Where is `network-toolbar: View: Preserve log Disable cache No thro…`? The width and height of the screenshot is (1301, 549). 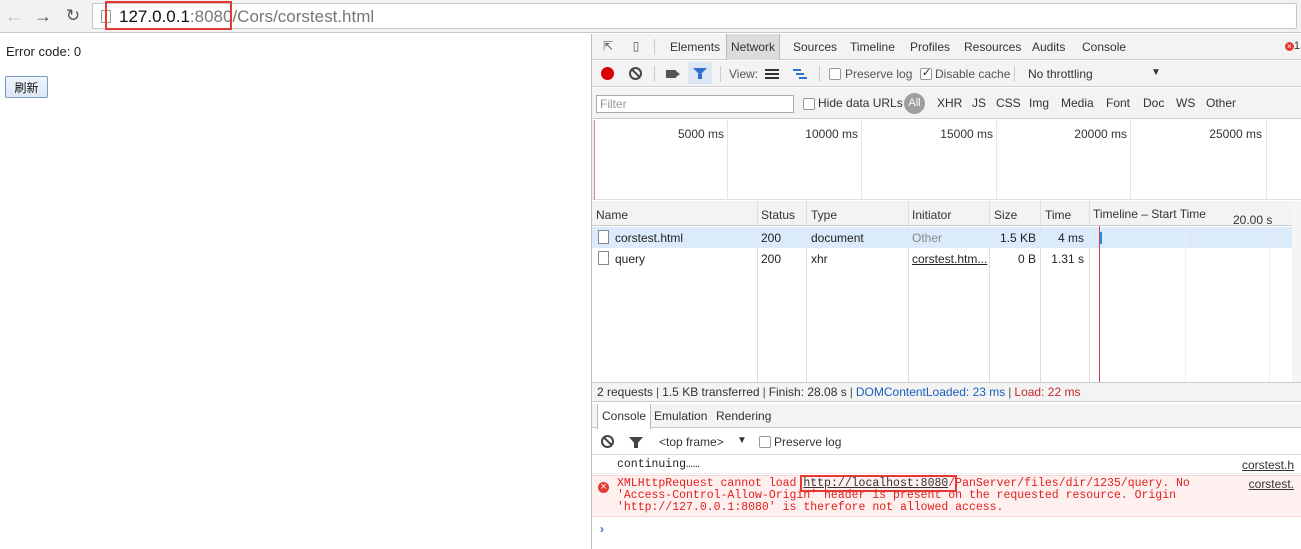 network-toolbar: View: Preserve log Disable cache No thro… is located at coordinates (946, 74).